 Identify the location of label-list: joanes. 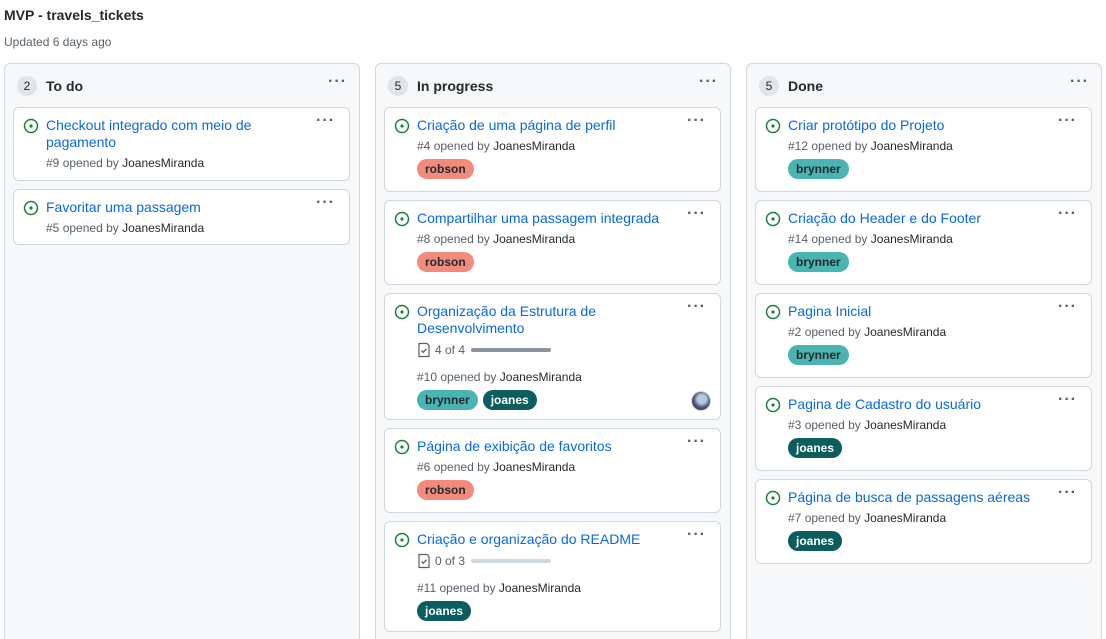
(815, 448).